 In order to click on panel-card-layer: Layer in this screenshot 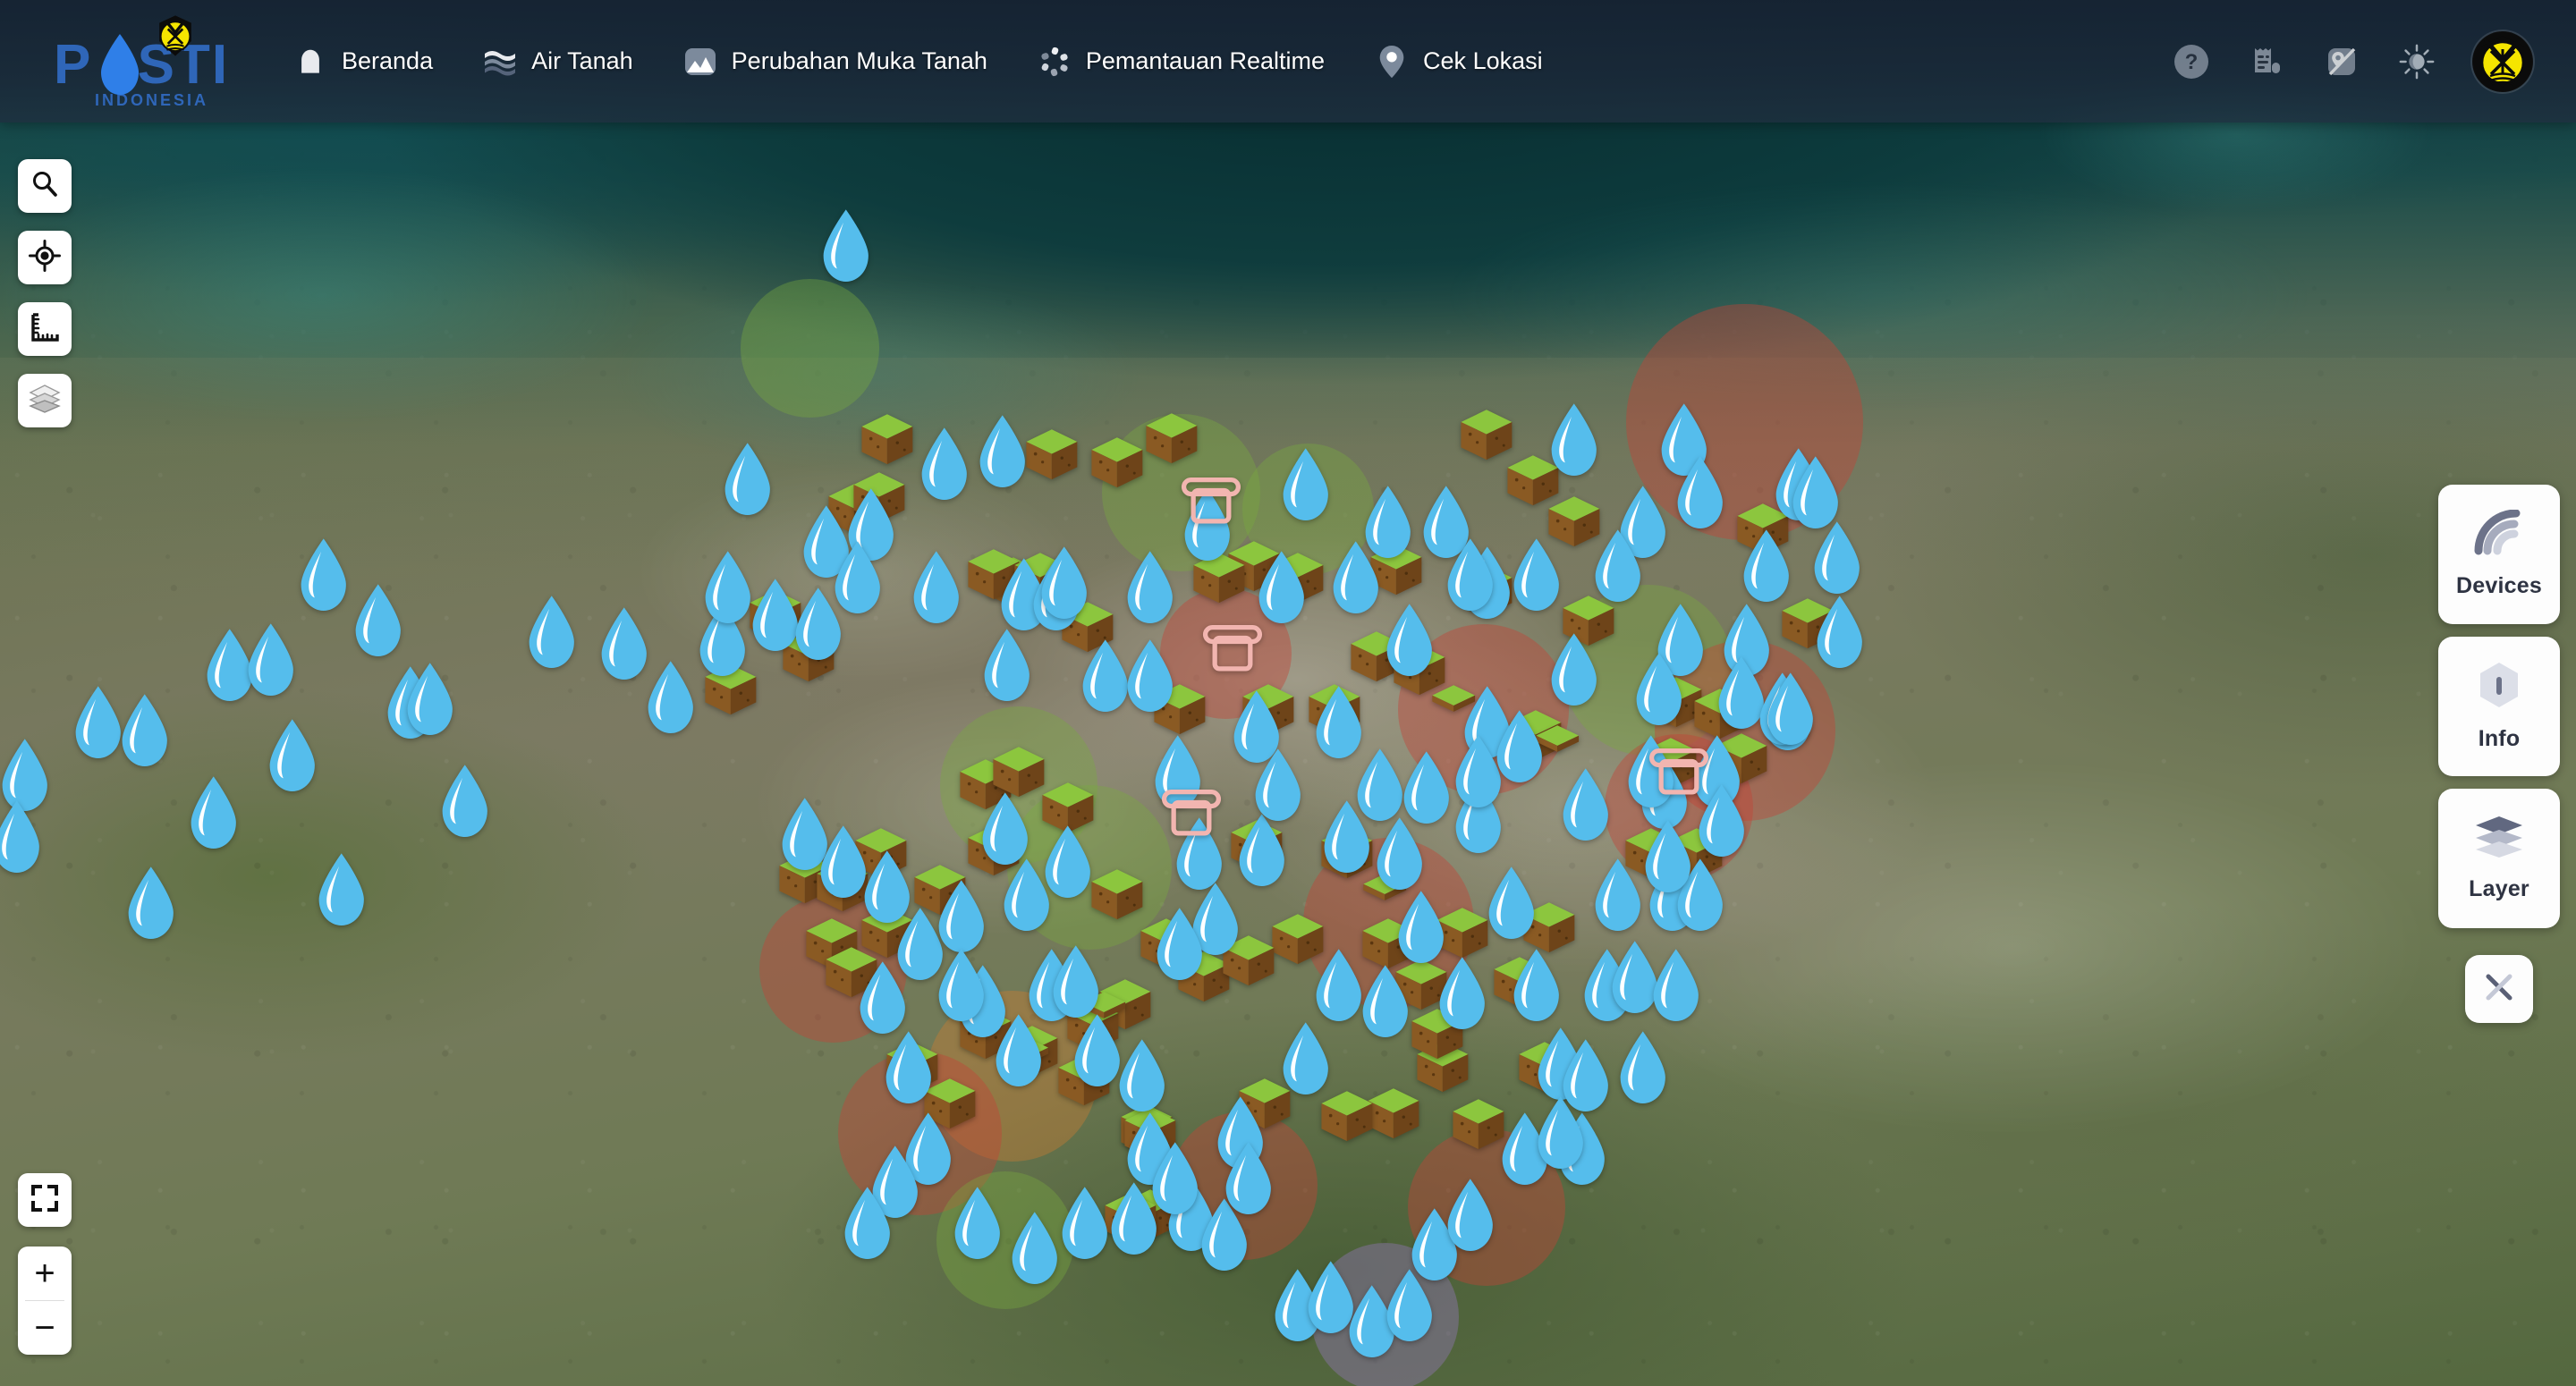, I will do `click(2499, 858)`.